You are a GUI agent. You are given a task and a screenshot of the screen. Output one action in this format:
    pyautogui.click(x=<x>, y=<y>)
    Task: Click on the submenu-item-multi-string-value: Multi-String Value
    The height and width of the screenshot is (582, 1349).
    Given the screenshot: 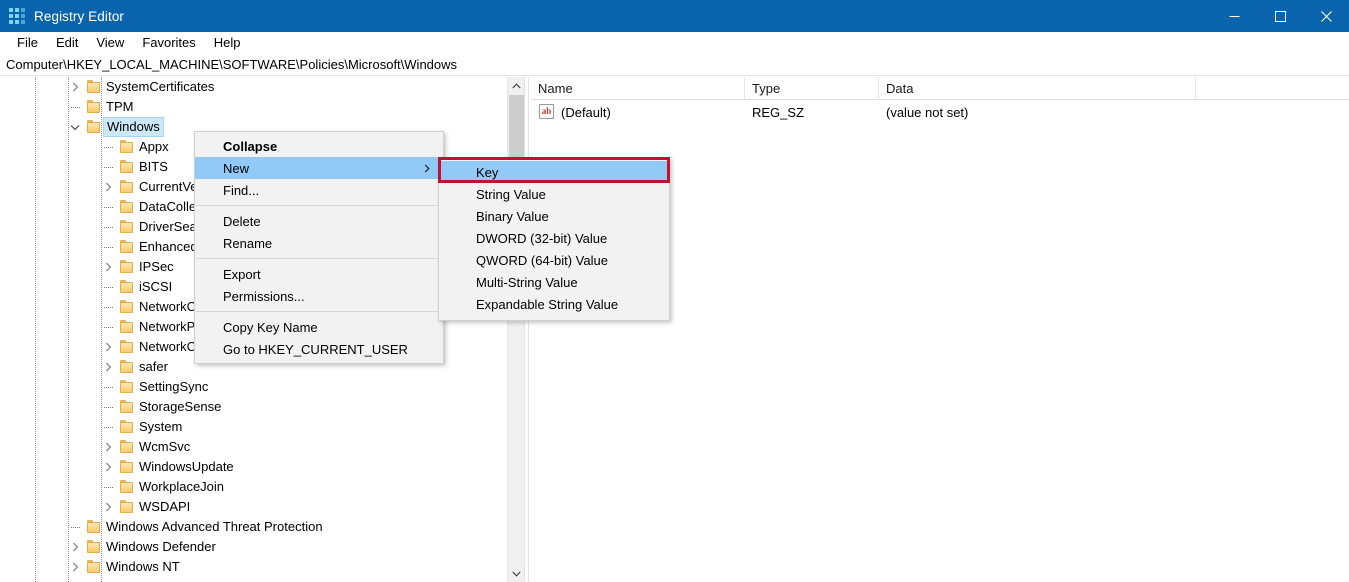 What is the action you would take?
    pyautogui.click(x=554, y=282)
    